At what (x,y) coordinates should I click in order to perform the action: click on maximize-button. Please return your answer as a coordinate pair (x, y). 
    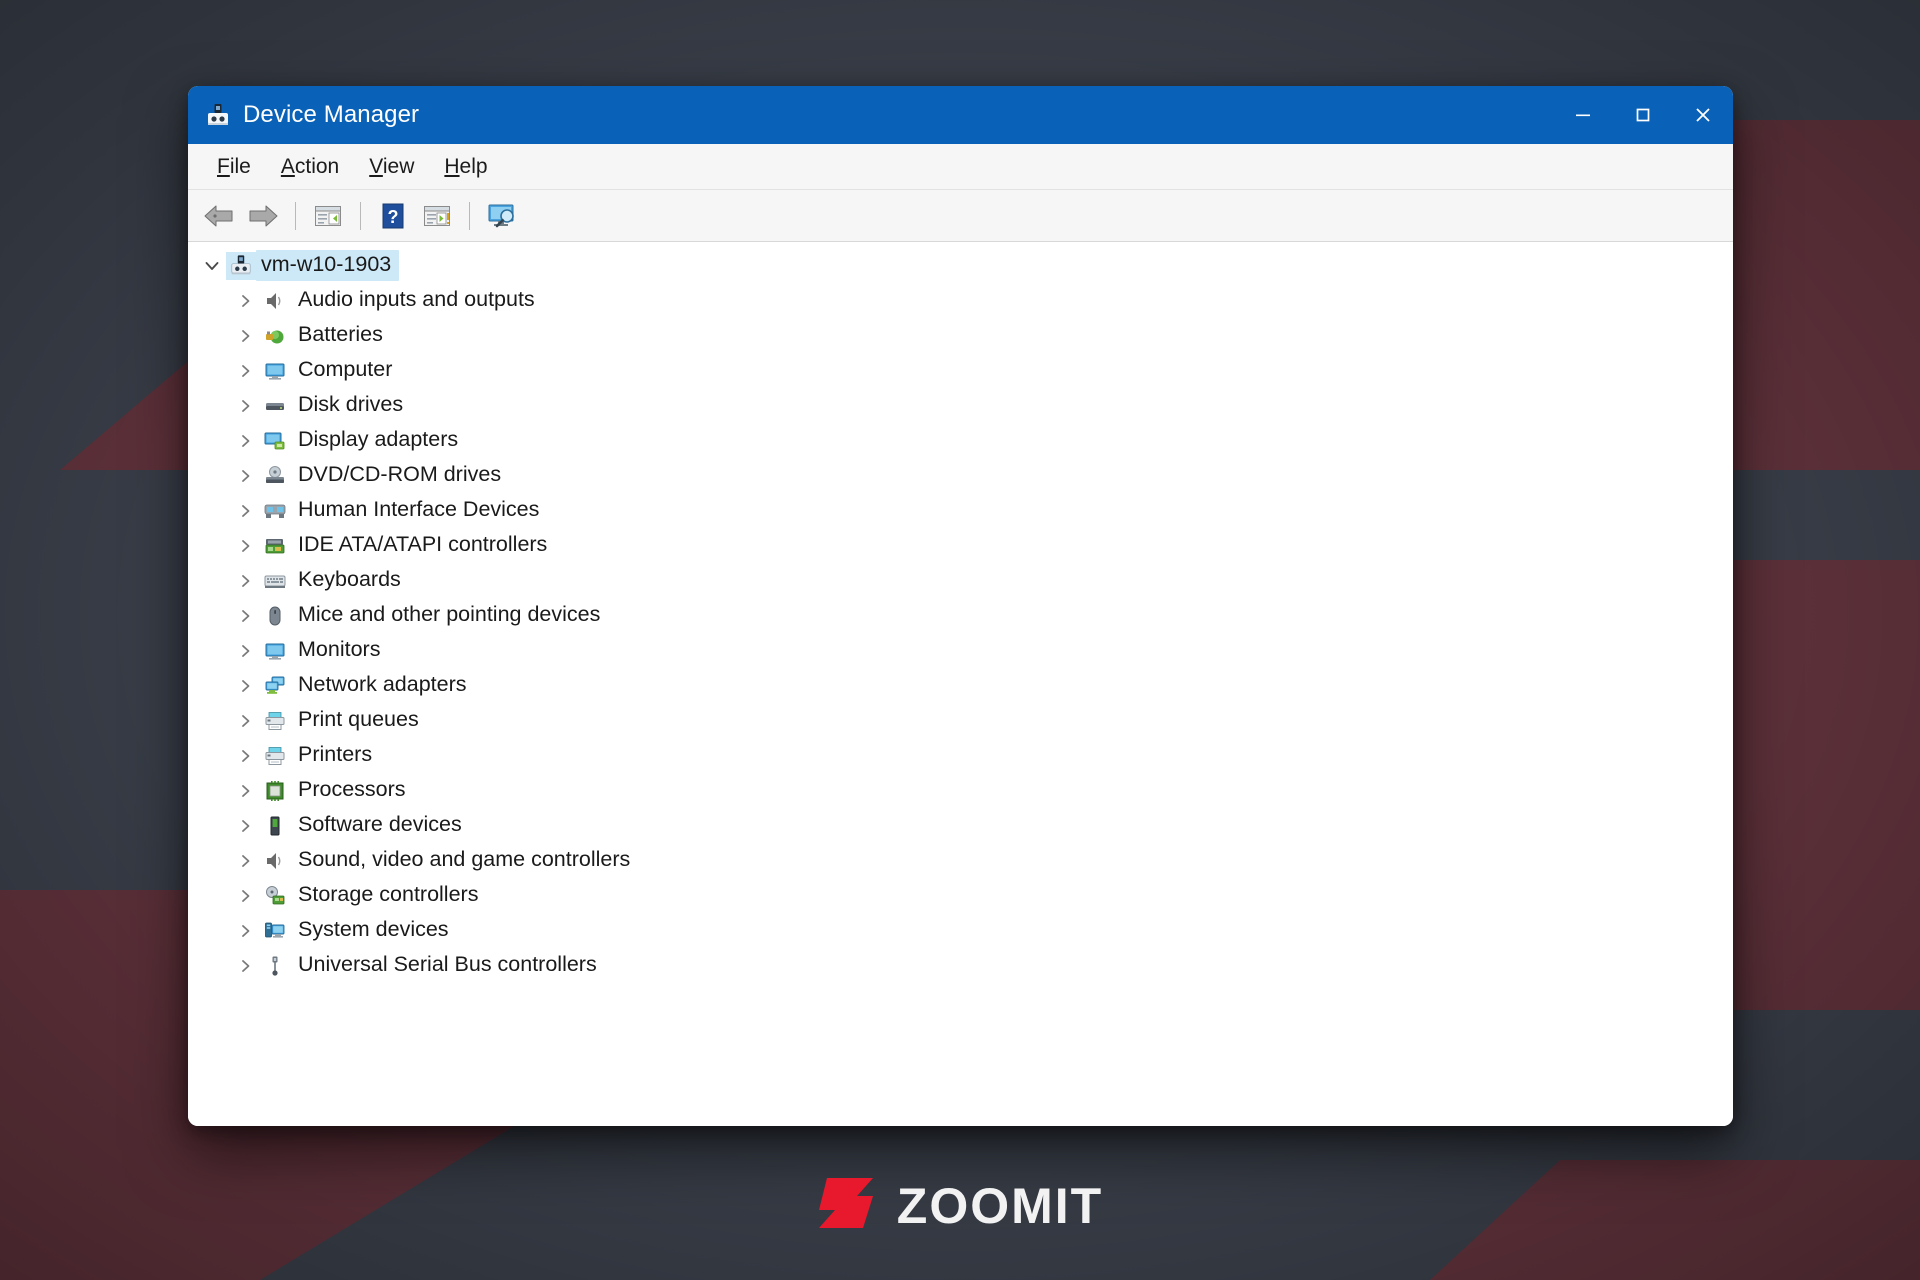
    Looking at the image, I should click on (1643, 115).